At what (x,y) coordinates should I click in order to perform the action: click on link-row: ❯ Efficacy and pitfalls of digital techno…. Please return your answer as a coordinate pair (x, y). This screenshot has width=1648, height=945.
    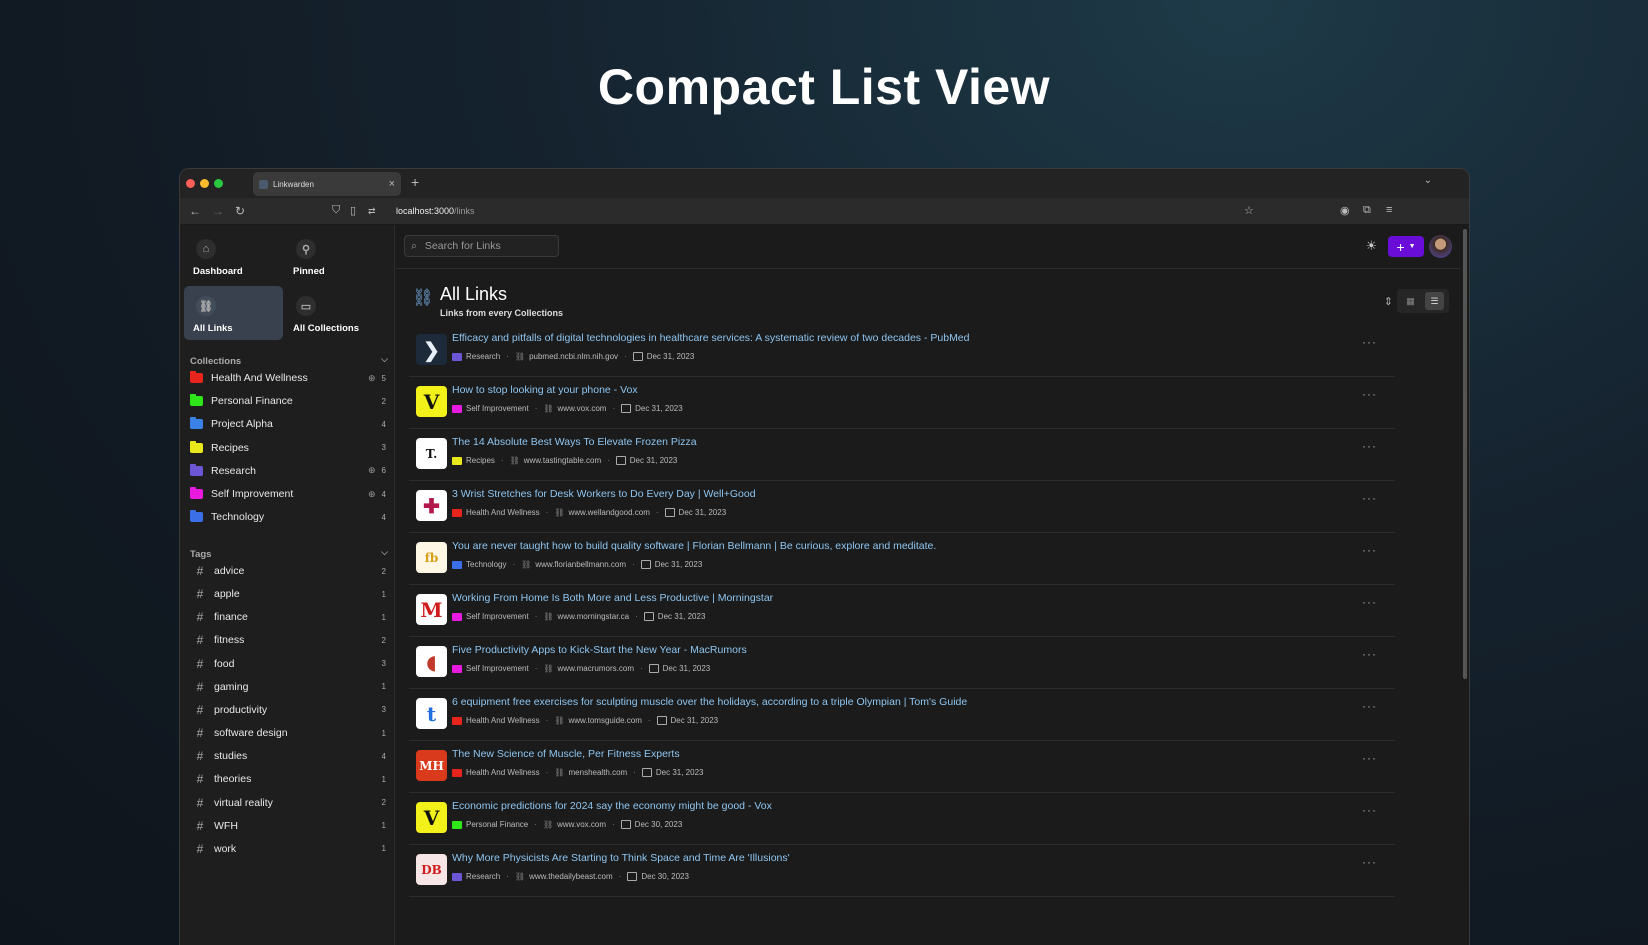
    Looking at the image, I should click on (902, 351).